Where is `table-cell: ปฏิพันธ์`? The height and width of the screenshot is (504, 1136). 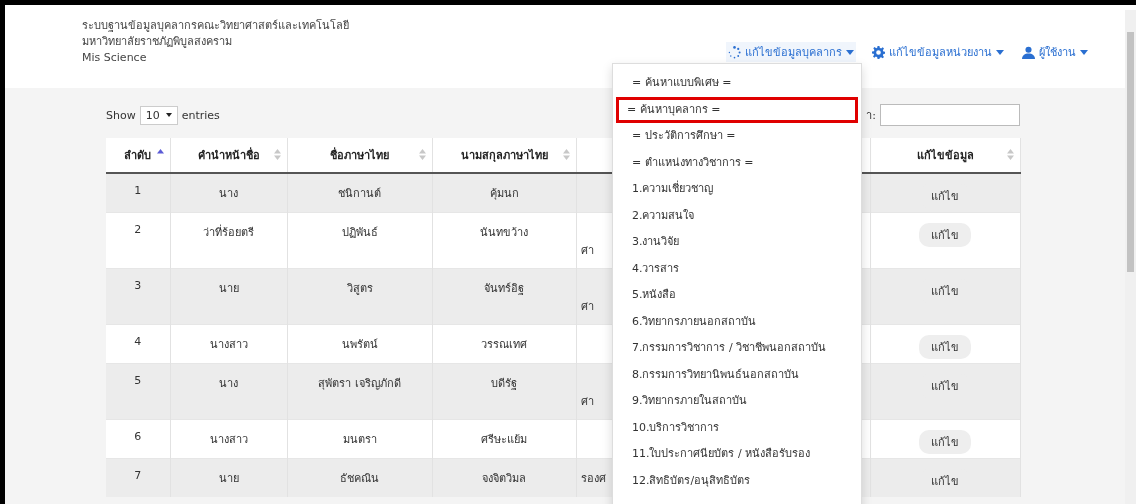
table-cell: ปฏิพันธ์ is located at coordinates (359, 232).